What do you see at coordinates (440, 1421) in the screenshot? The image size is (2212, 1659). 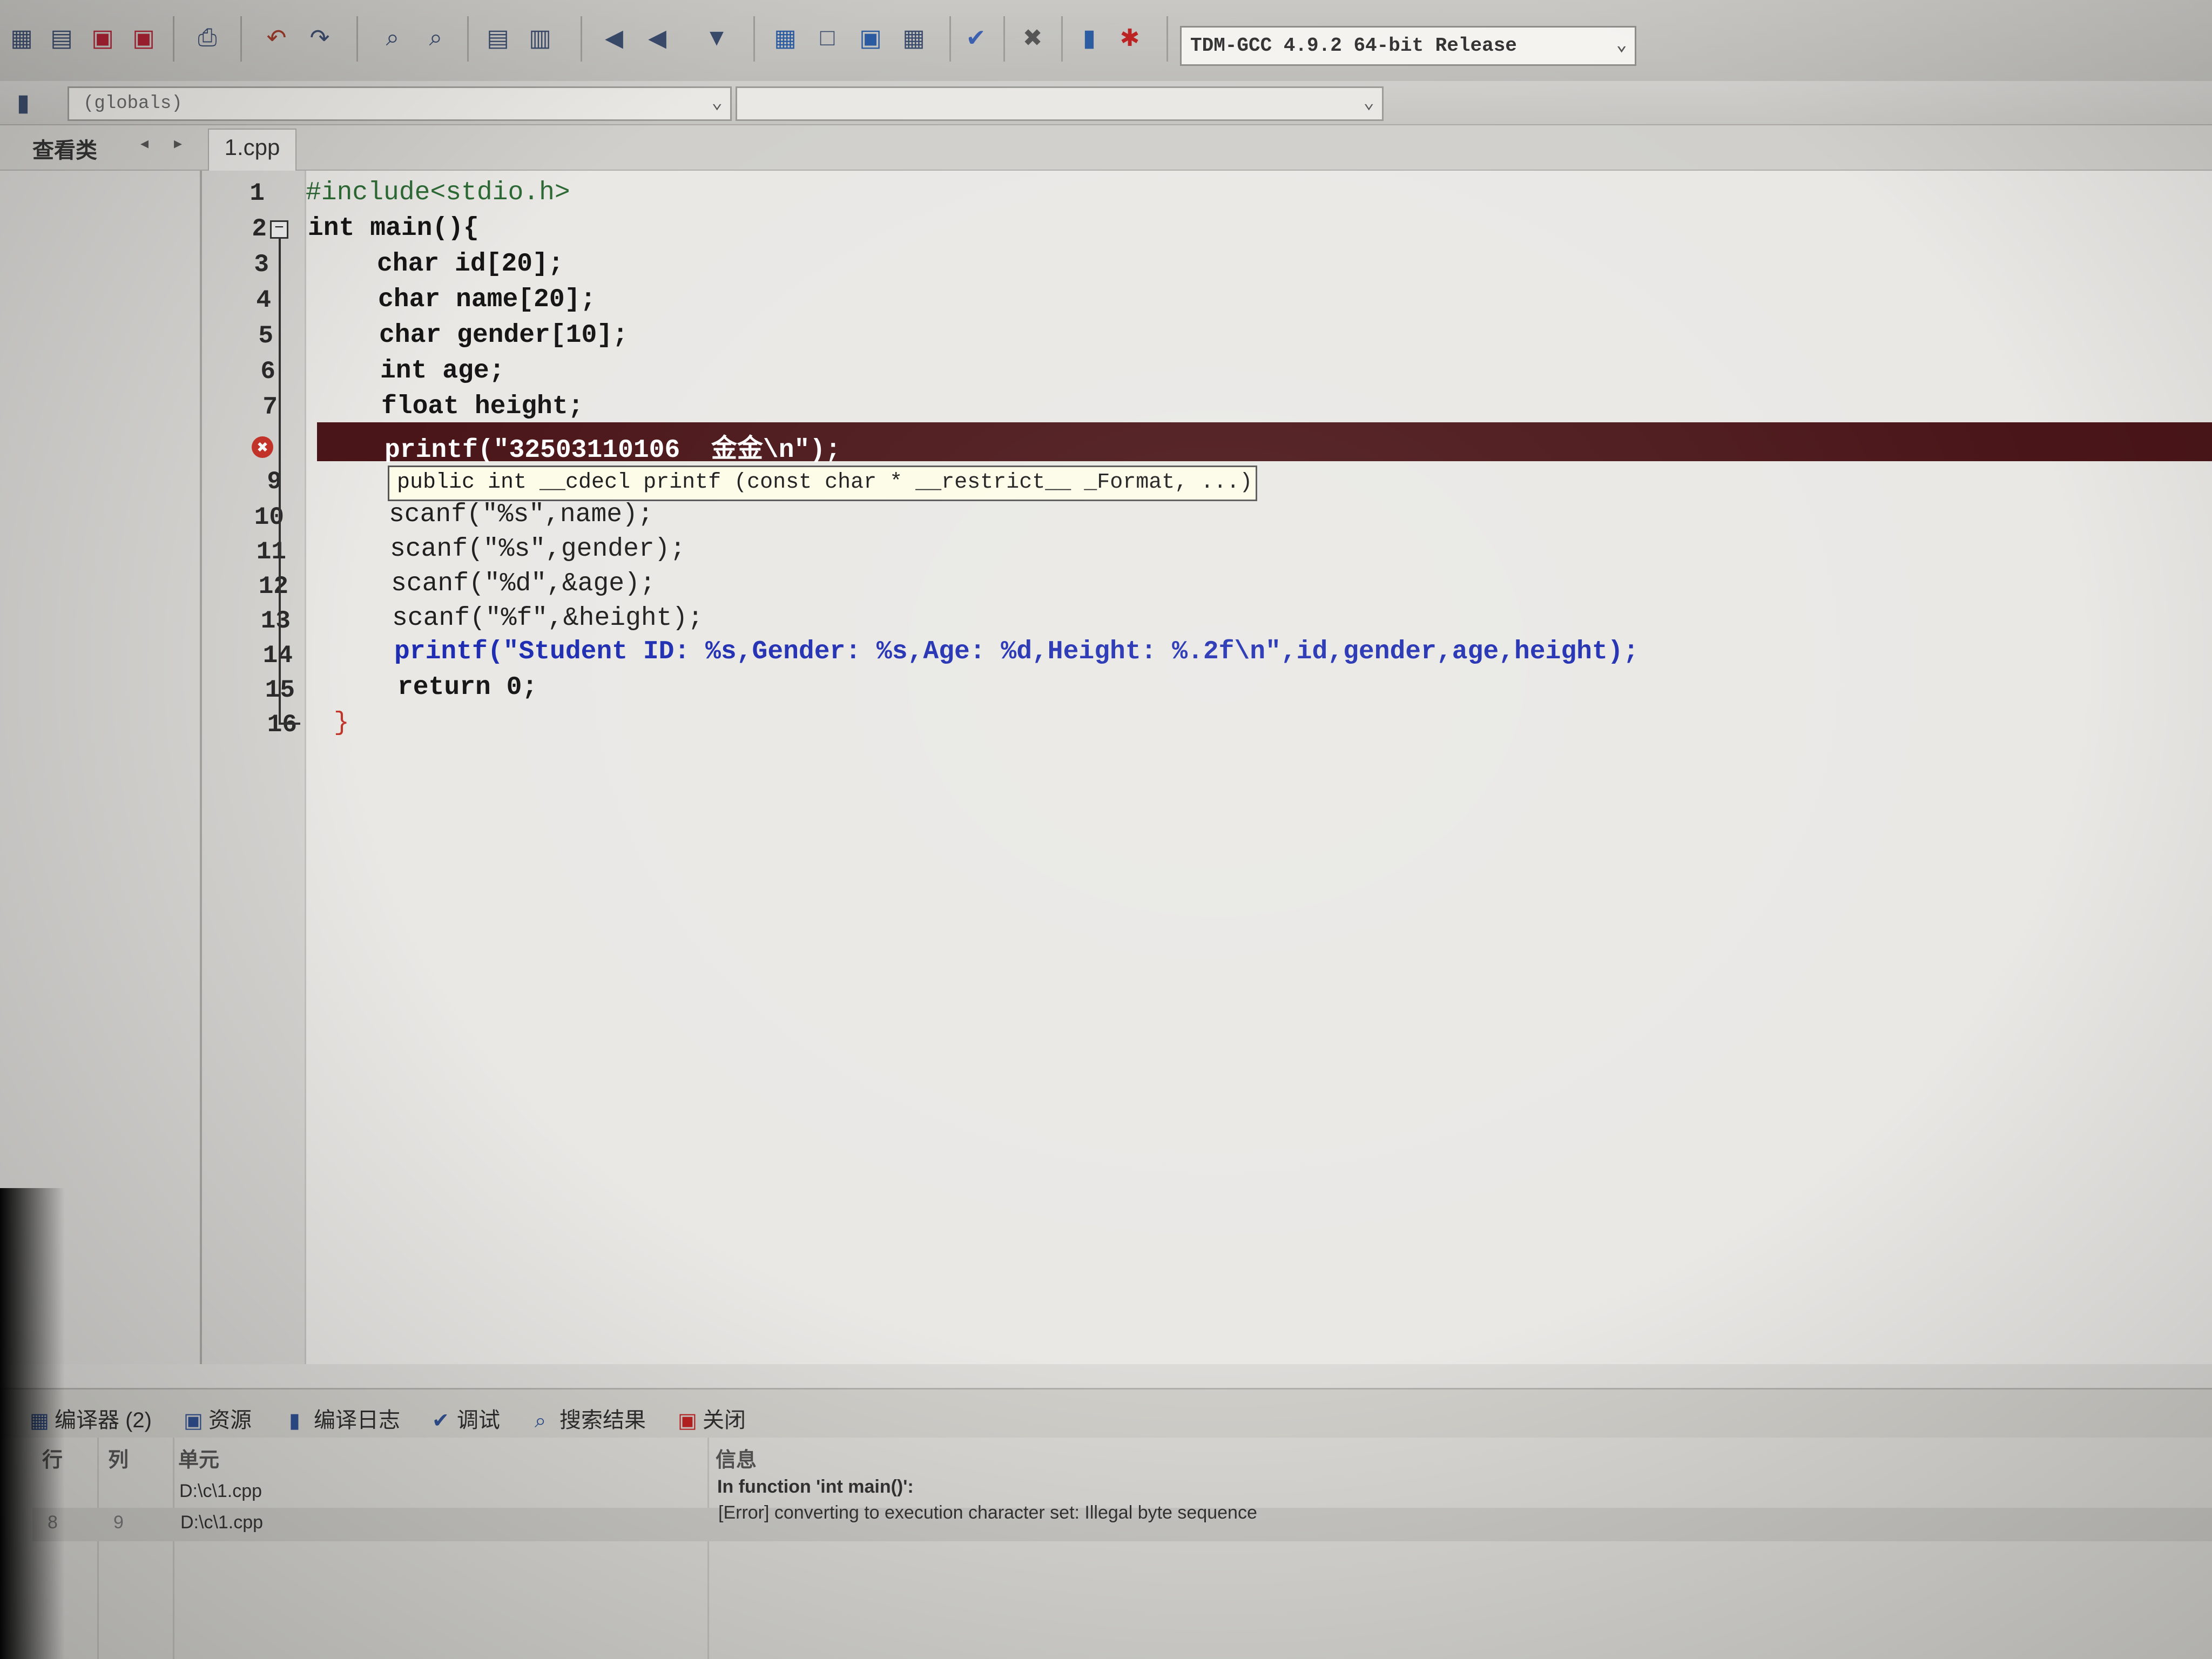 I see `check-icon: ✔` at bounding box center [440, 1421].